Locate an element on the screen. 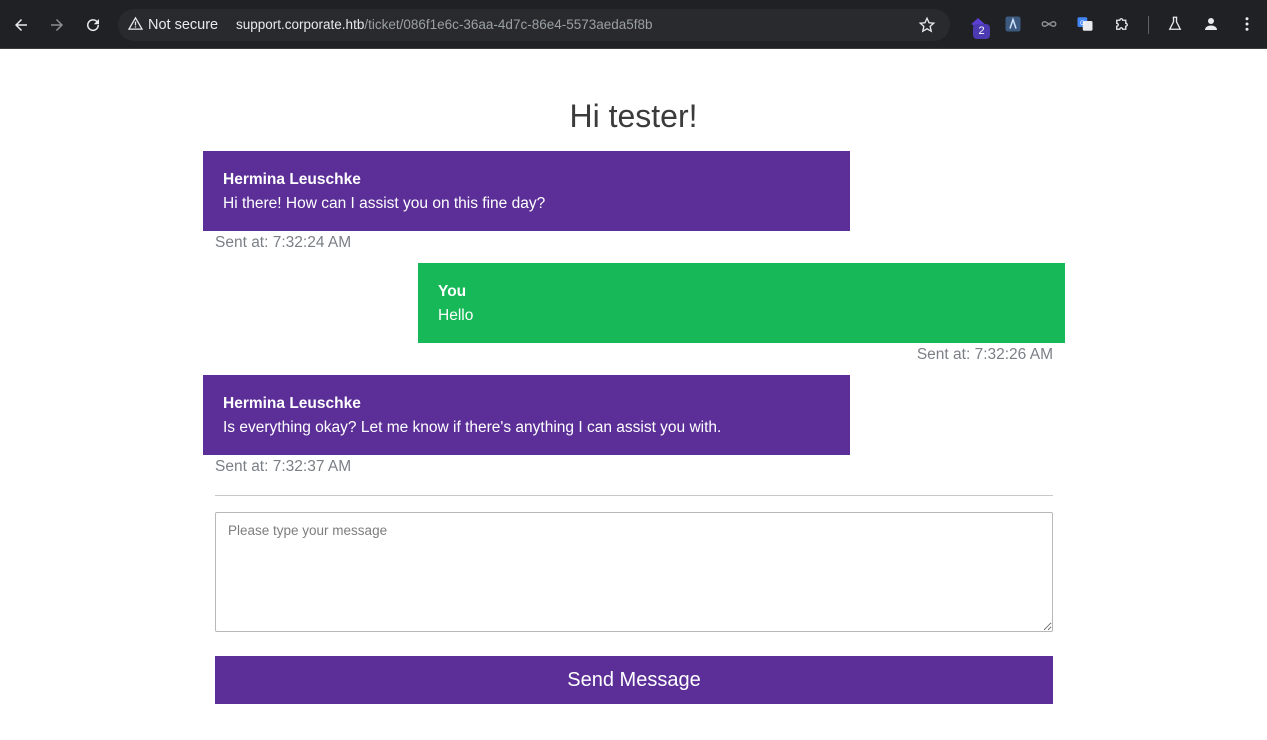 This screenshot has width=1267, height=740. labs-icon is located at coordinates (1175, 24).